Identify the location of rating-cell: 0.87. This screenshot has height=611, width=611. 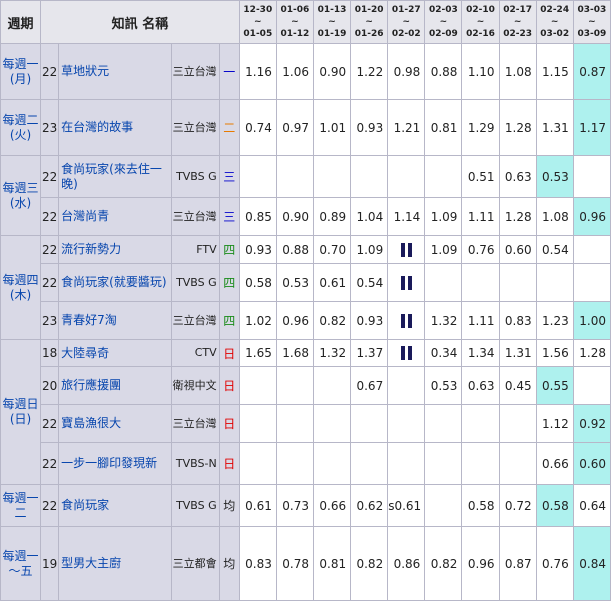
(591, 71).